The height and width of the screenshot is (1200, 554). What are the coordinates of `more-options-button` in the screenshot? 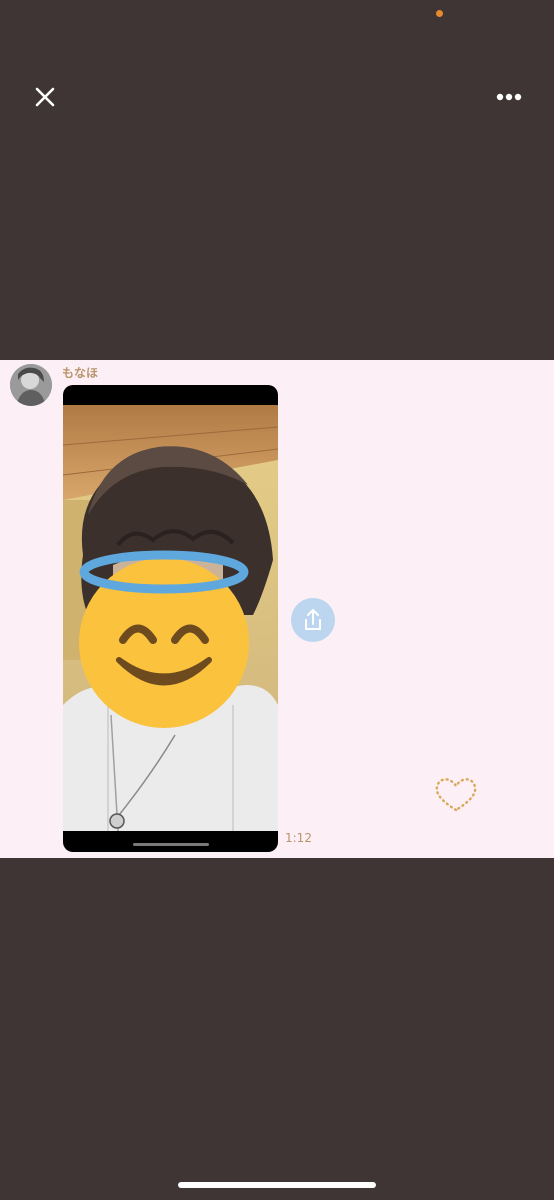 It's located at (509, 97).